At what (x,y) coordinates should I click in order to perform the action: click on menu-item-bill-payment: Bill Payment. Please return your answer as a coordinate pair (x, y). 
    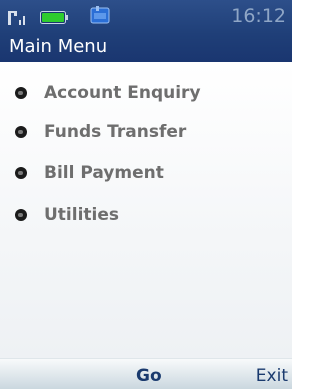
    Looking at the image, I should click on (146, 173).